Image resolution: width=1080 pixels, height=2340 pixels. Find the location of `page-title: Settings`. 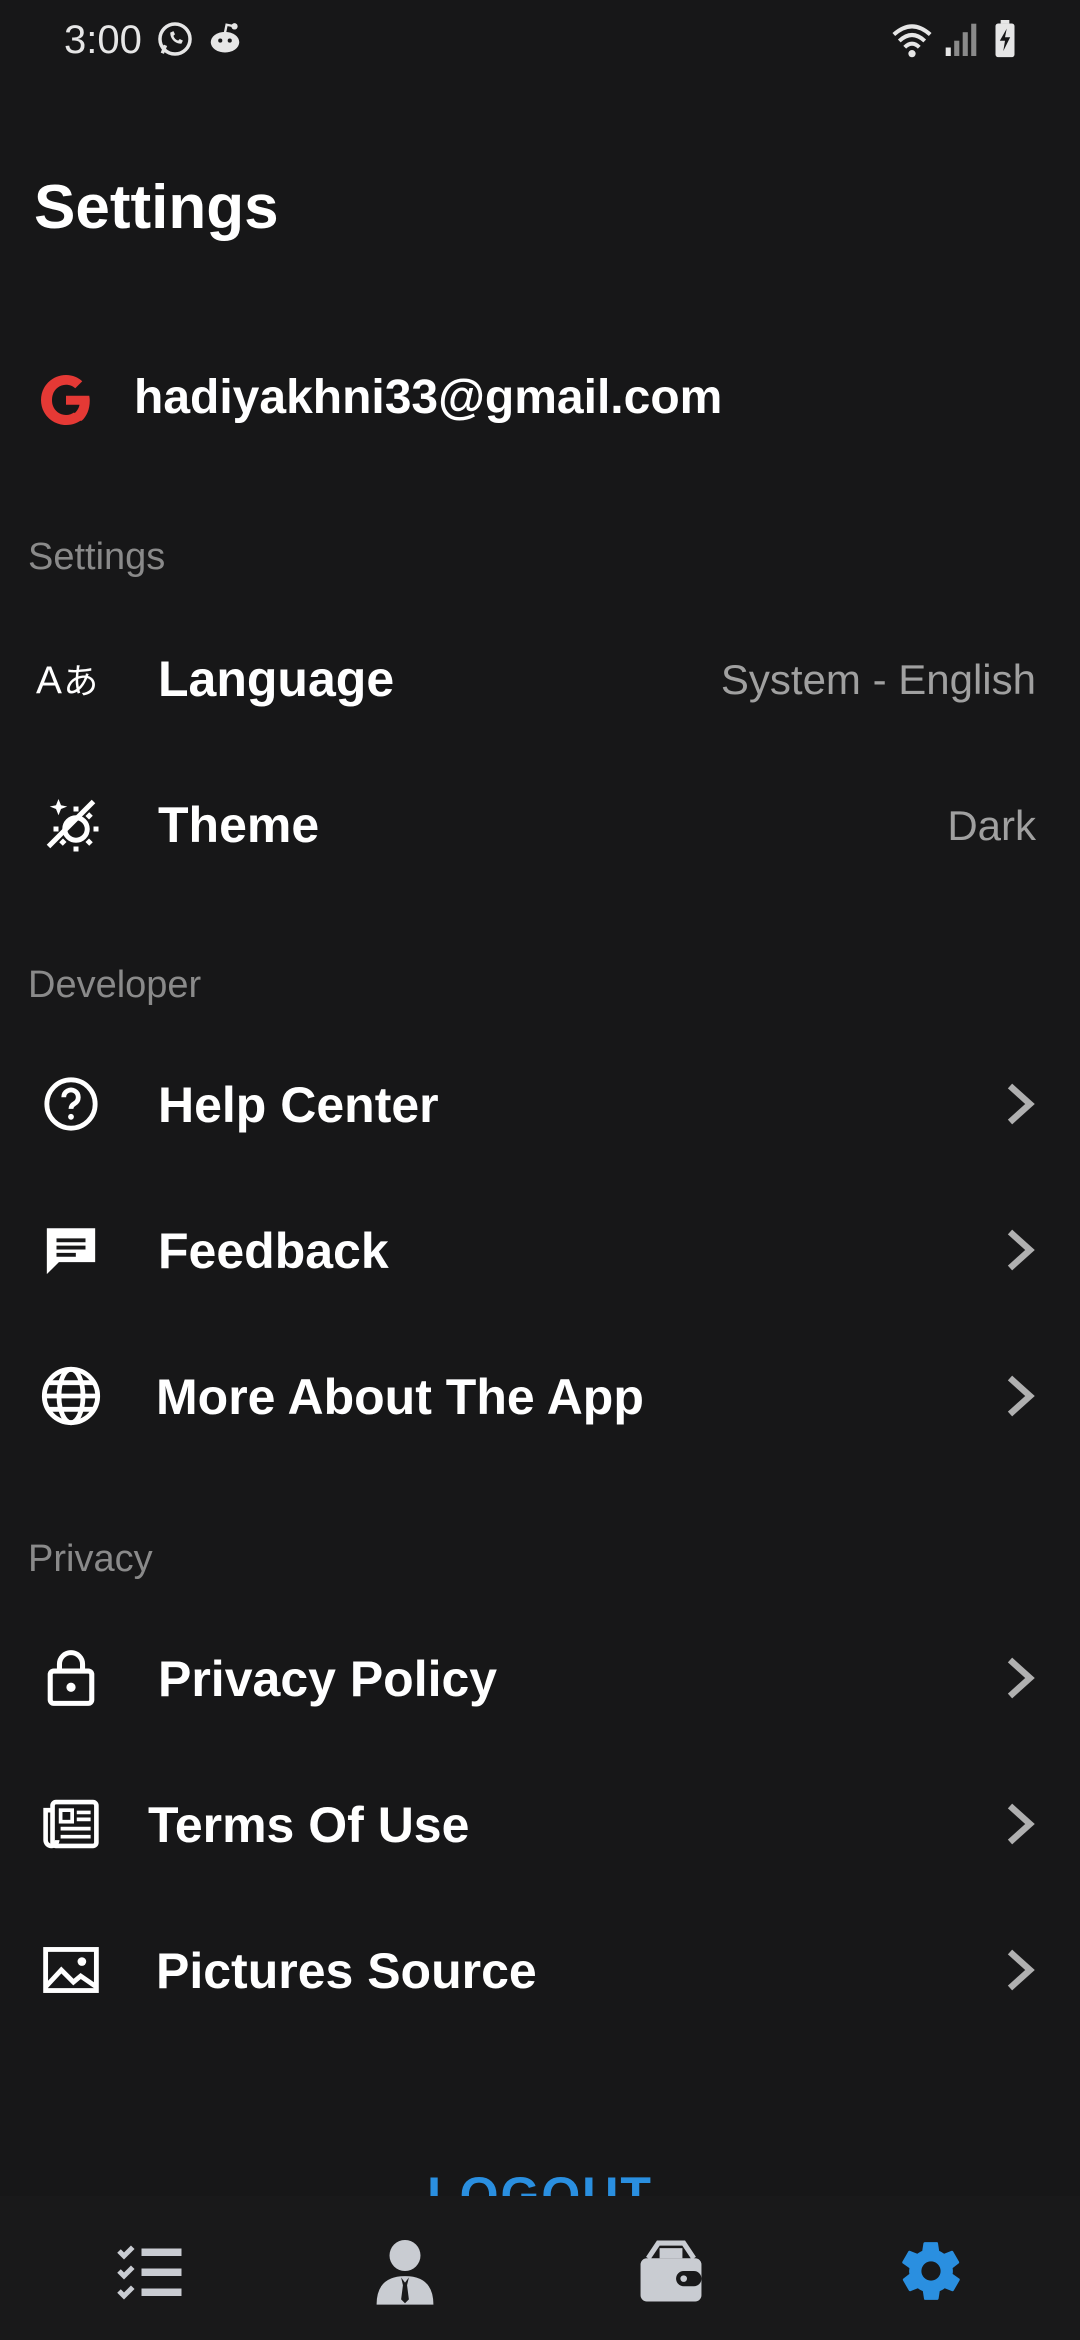

page-title: Settings is located at coordinates (156, 207).